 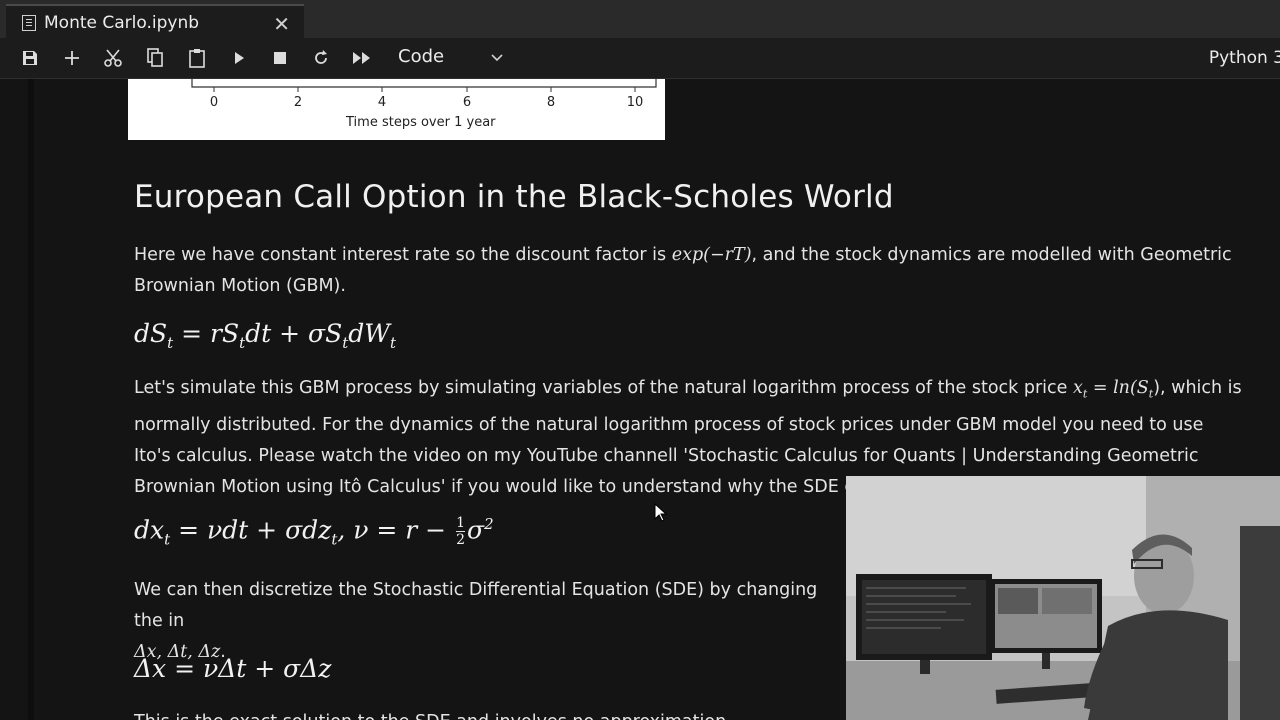 I want to click on fast-forward-icon, so click(x=362, y=58).